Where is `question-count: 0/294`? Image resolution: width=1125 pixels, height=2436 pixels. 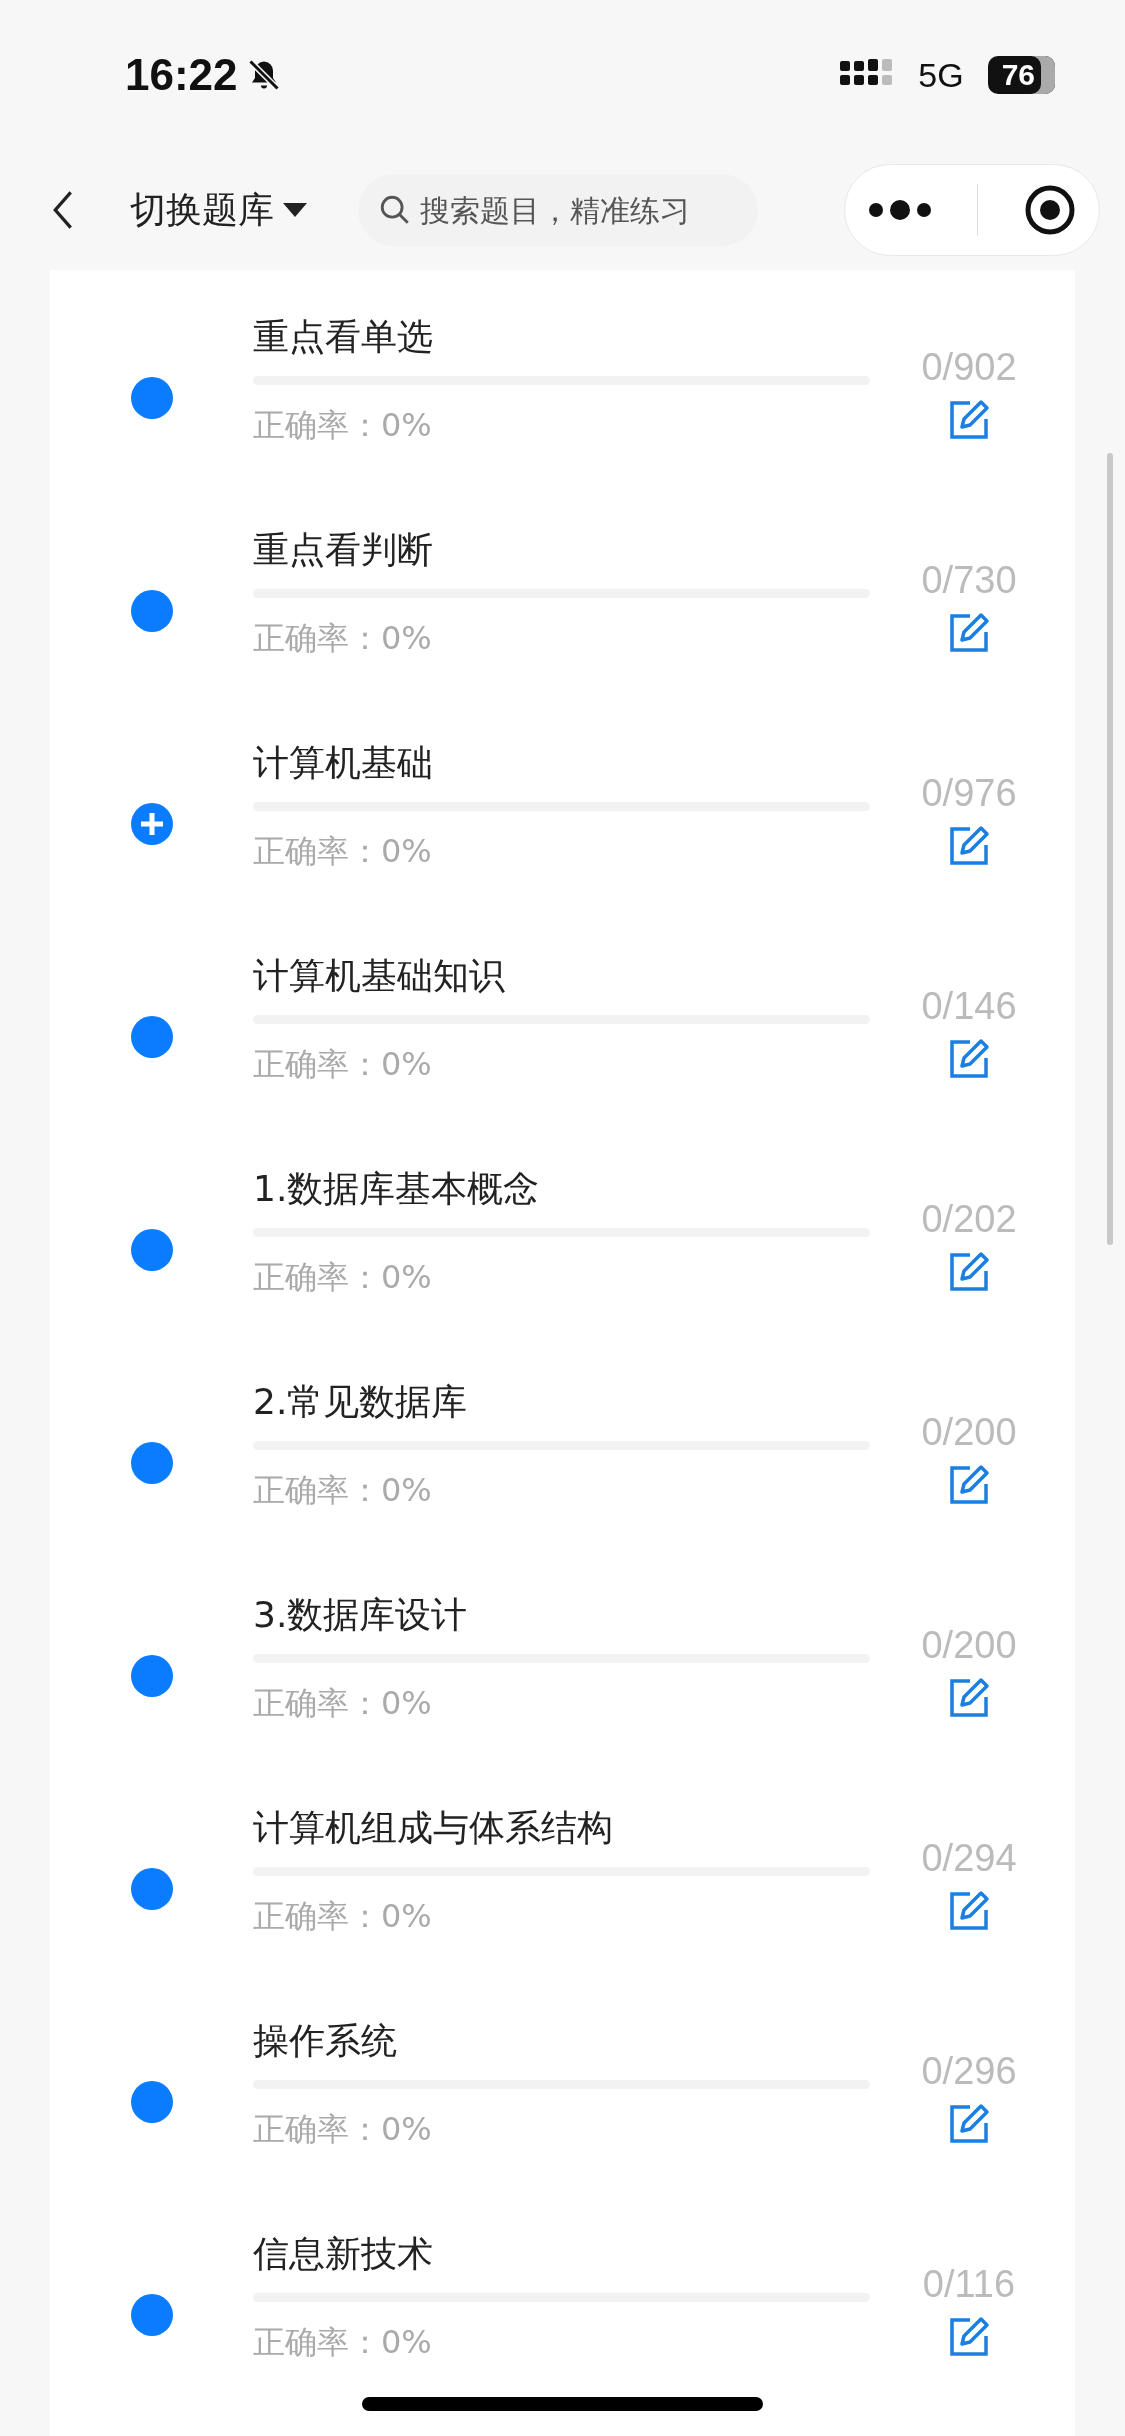
question-count: 0/294 is located at coordinates (969, 1858).